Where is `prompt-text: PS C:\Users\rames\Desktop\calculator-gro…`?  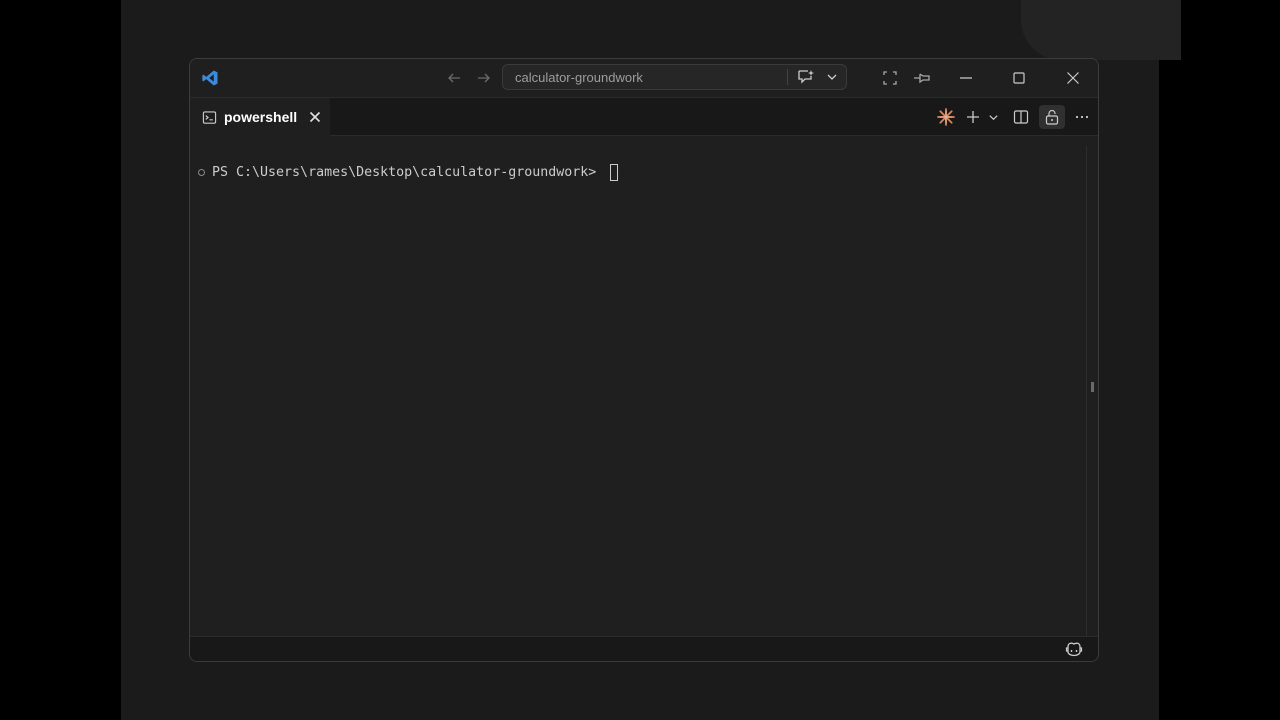
prompt-text: PS C:\Users\rames\Desktop\calculator-gro… is located at coordinates (408, 172).